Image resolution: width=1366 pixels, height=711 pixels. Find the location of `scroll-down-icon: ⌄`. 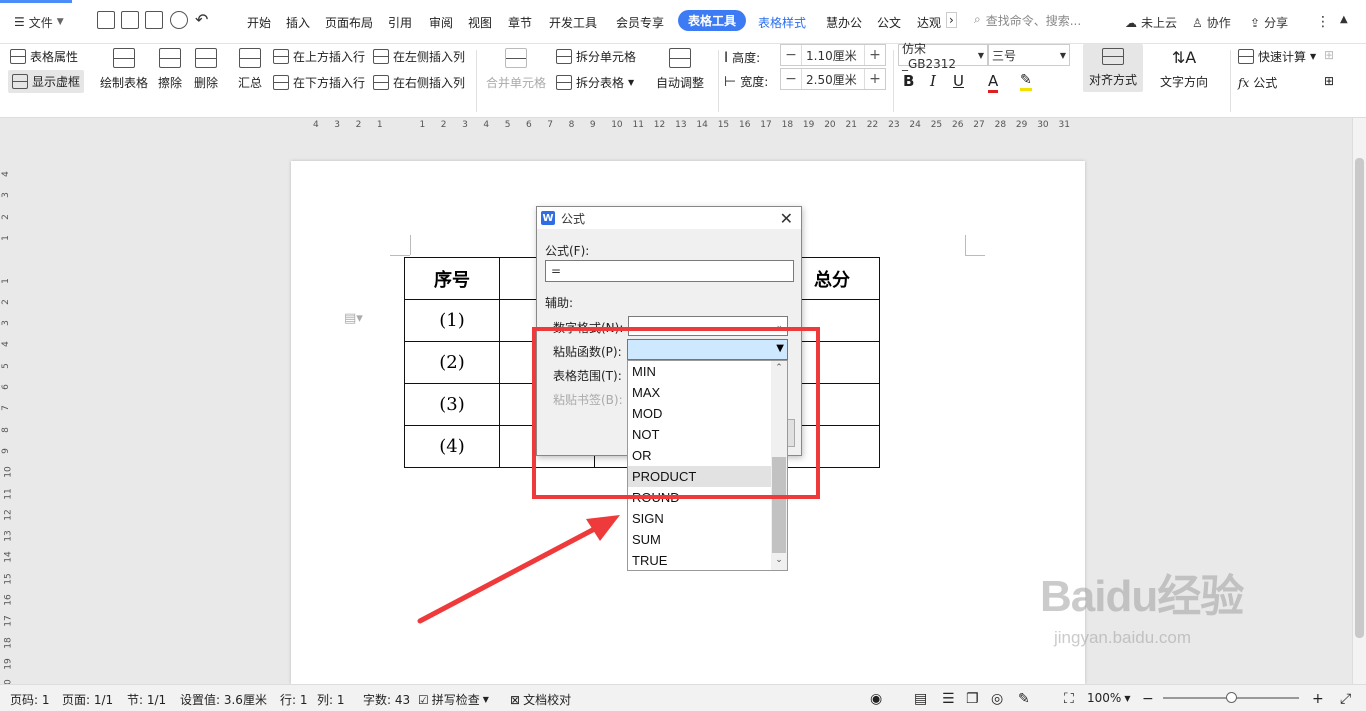

scroll-down-icon: ⌄ is located at coordinates (779, 560).